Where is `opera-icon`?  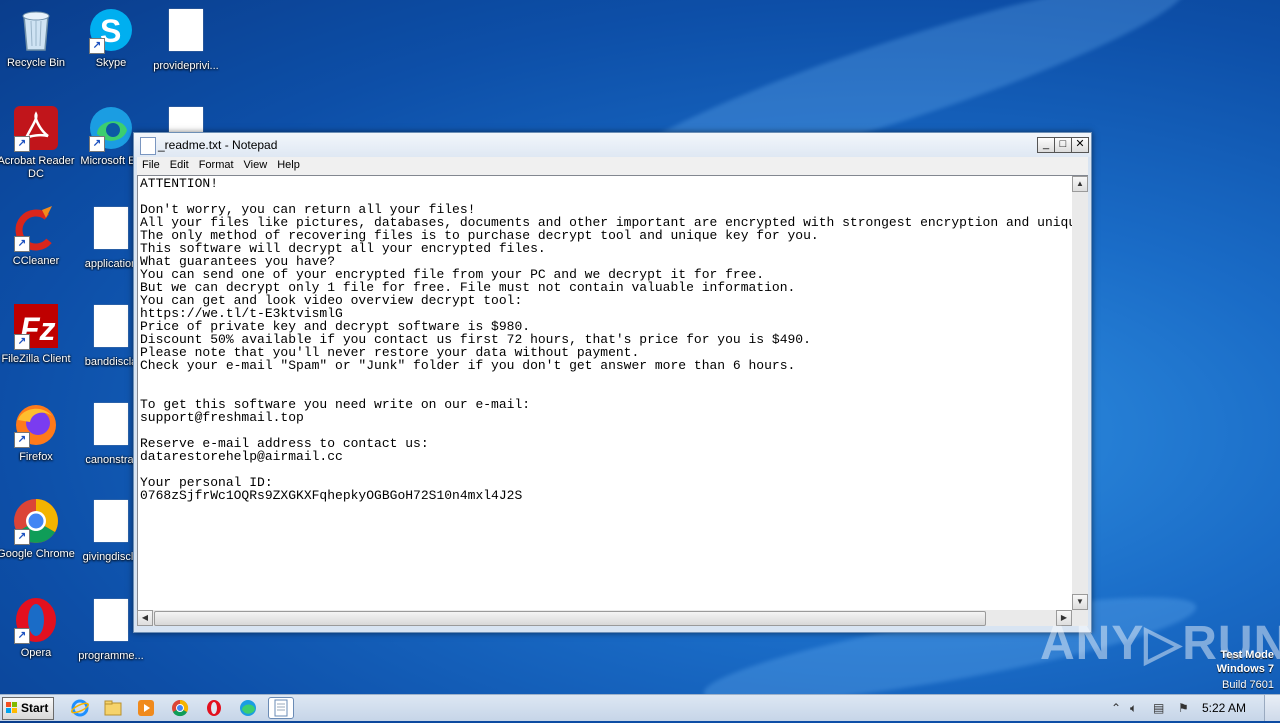
opera-icon is located at coordinates (214, 708).